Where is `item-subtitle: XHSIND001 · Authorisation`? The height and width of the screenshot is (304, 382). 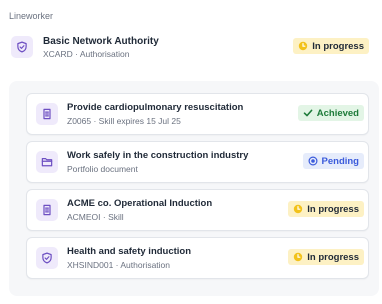 item-subtitle: XHSIND001 · Authorisation is located at coordinates (118, 265).